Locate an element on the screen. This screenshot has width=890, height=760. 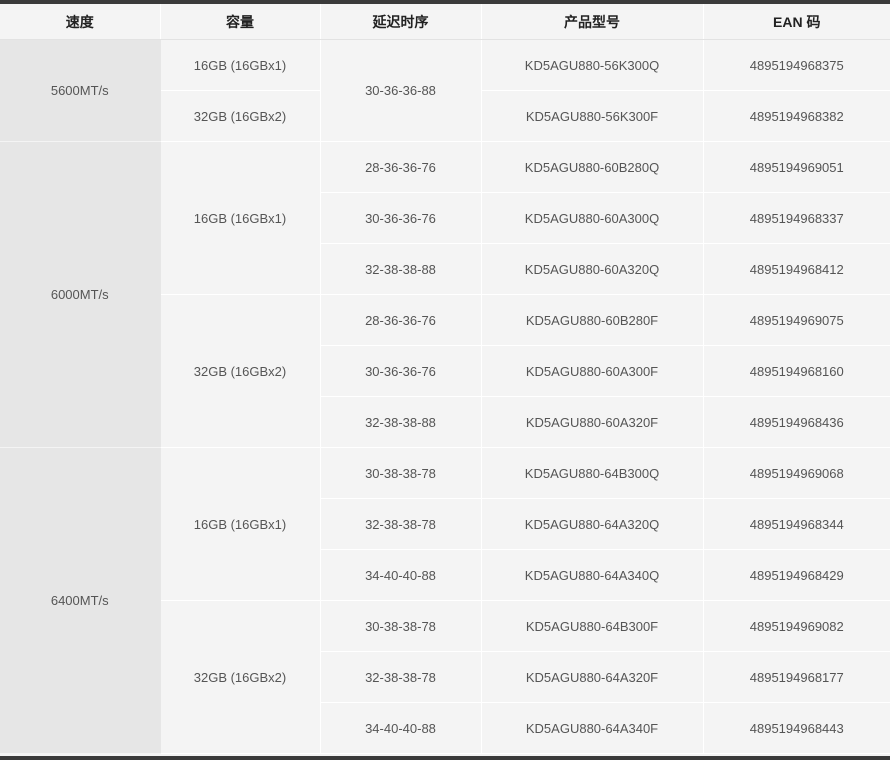
model-cell: KD5AGU880-60B280F is located at coordinates (592, 320).